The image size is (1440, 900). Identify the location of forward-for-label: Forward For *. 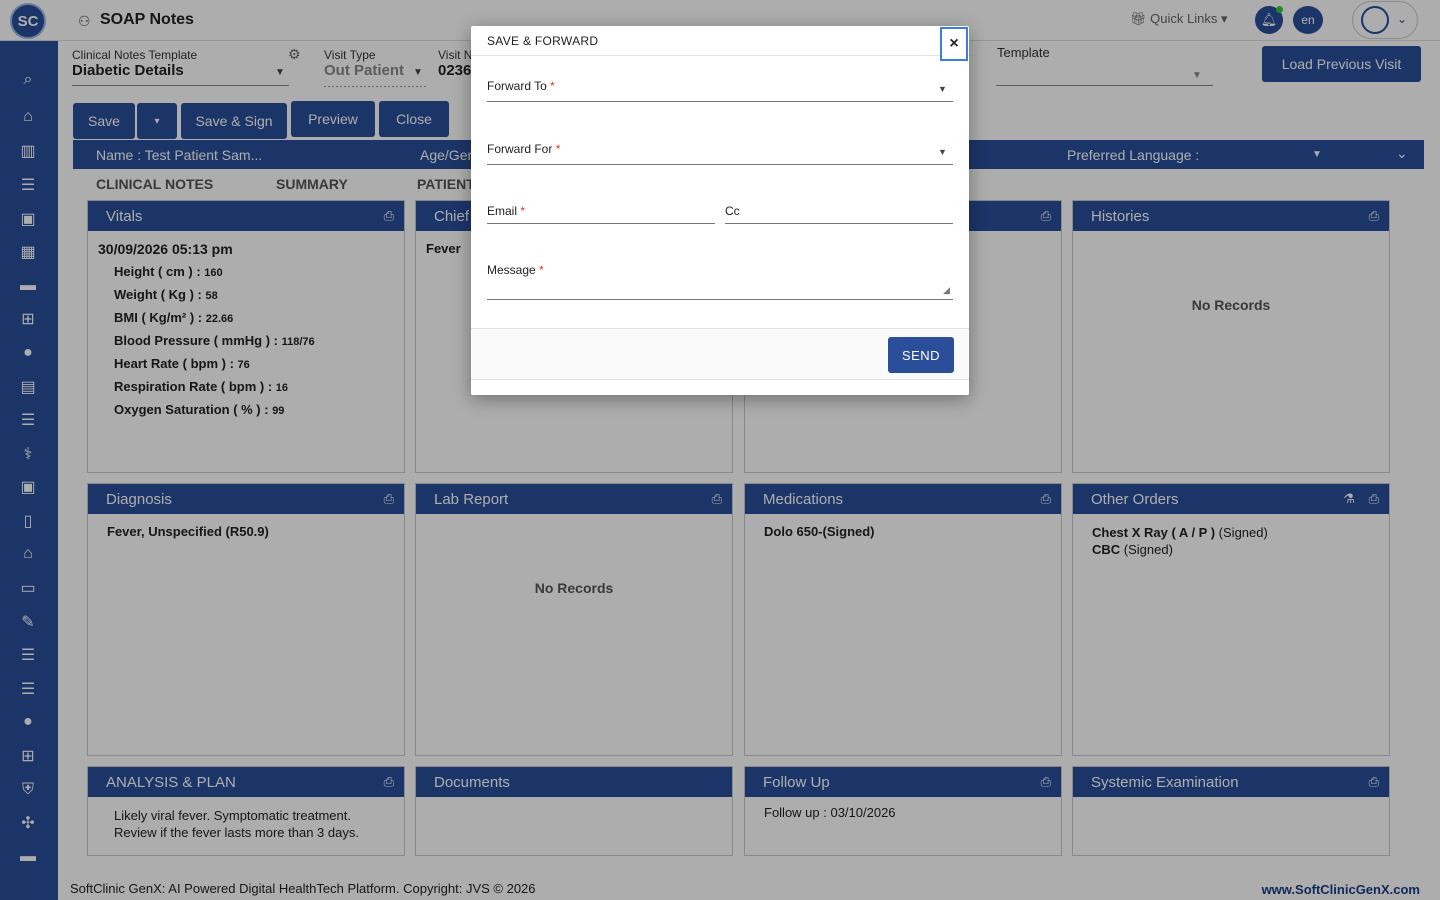
(523, 149).